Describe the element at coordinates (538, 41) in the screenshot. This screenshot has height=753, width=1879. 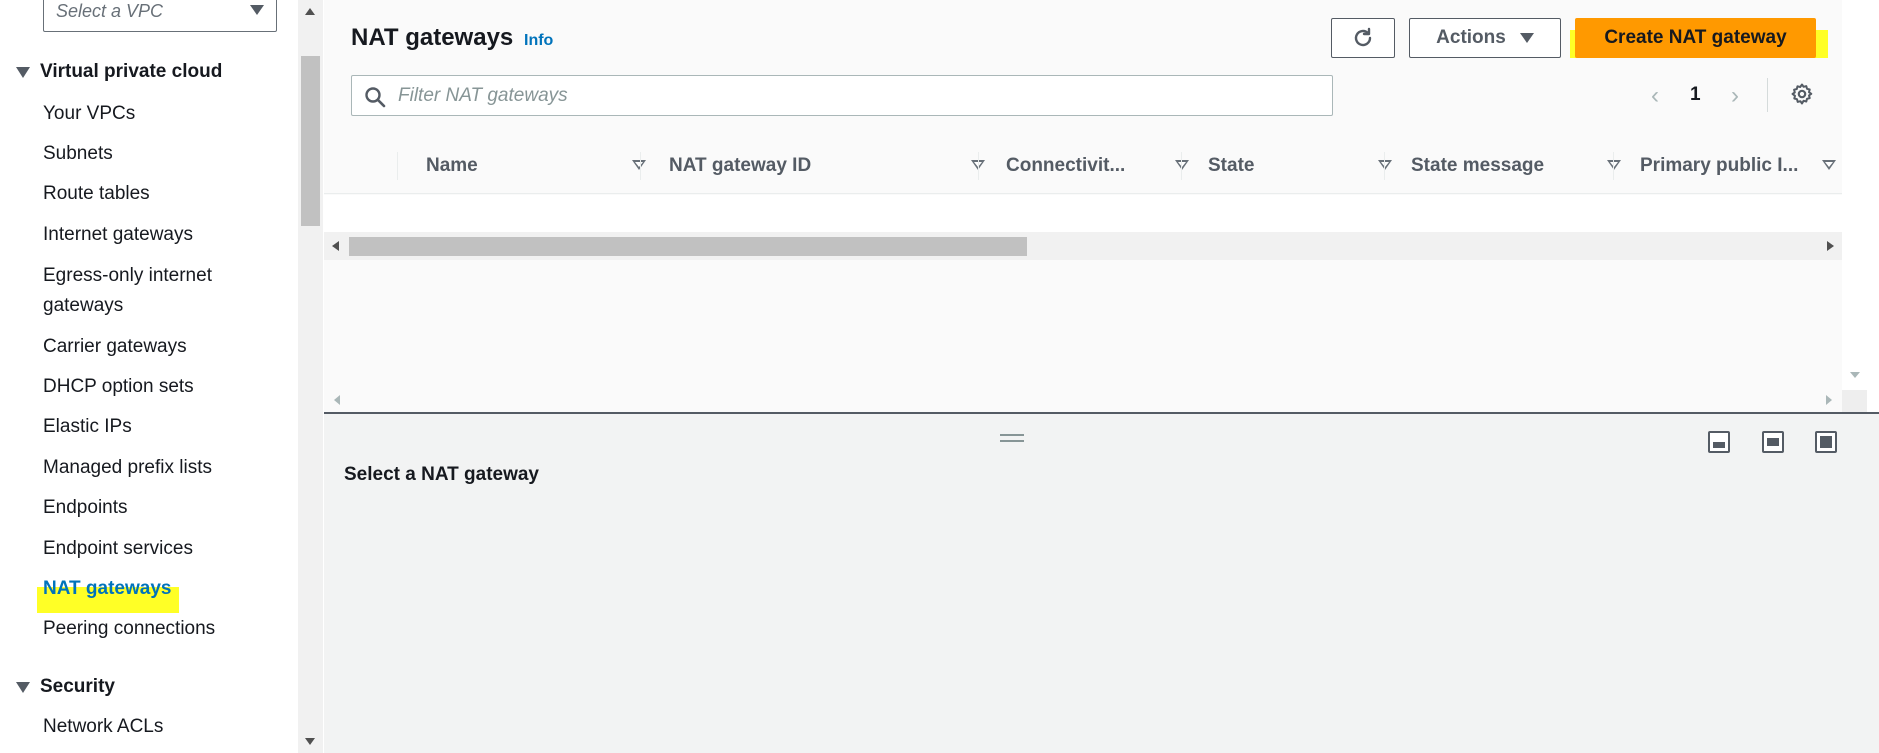
I see `info-link: Info` at that location.